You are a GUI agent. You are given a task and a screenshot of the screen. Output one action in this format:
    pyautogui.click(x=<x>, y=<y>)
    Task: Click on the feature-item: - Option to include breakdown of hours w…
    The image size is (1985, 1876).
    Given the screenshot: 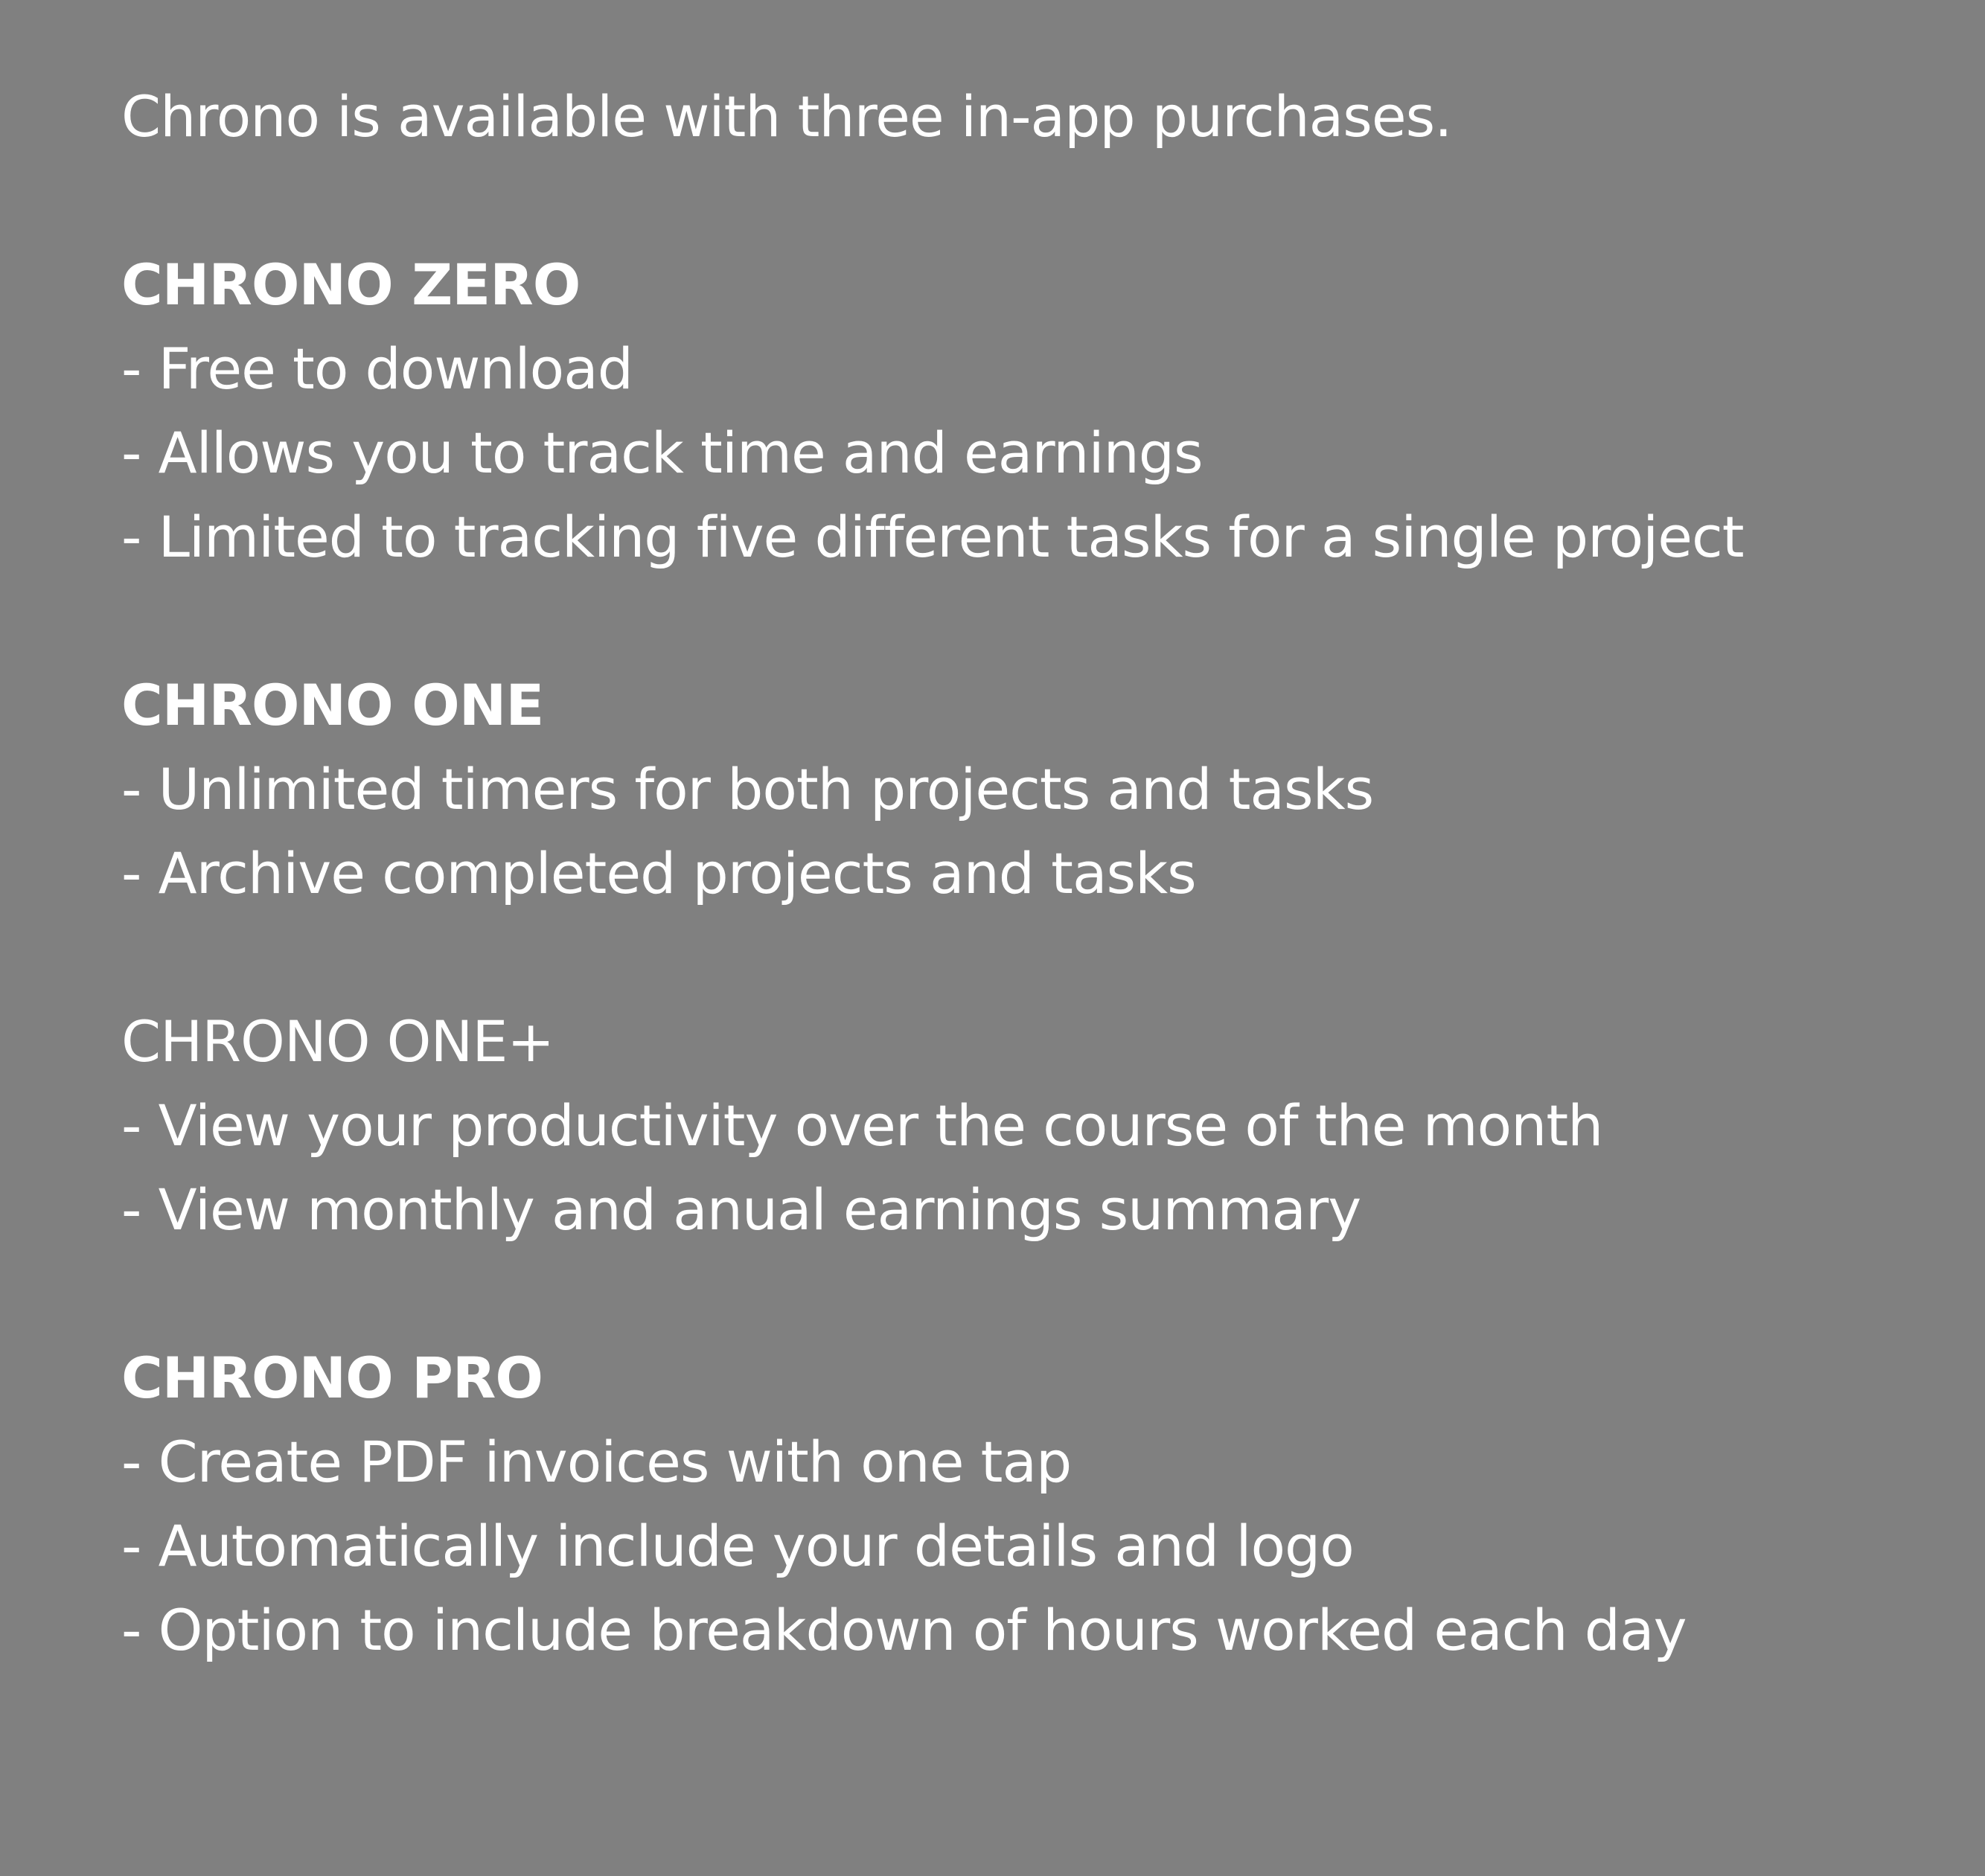 What is the action you would take?
    pyautogui.click(x=904, y=1630)
    